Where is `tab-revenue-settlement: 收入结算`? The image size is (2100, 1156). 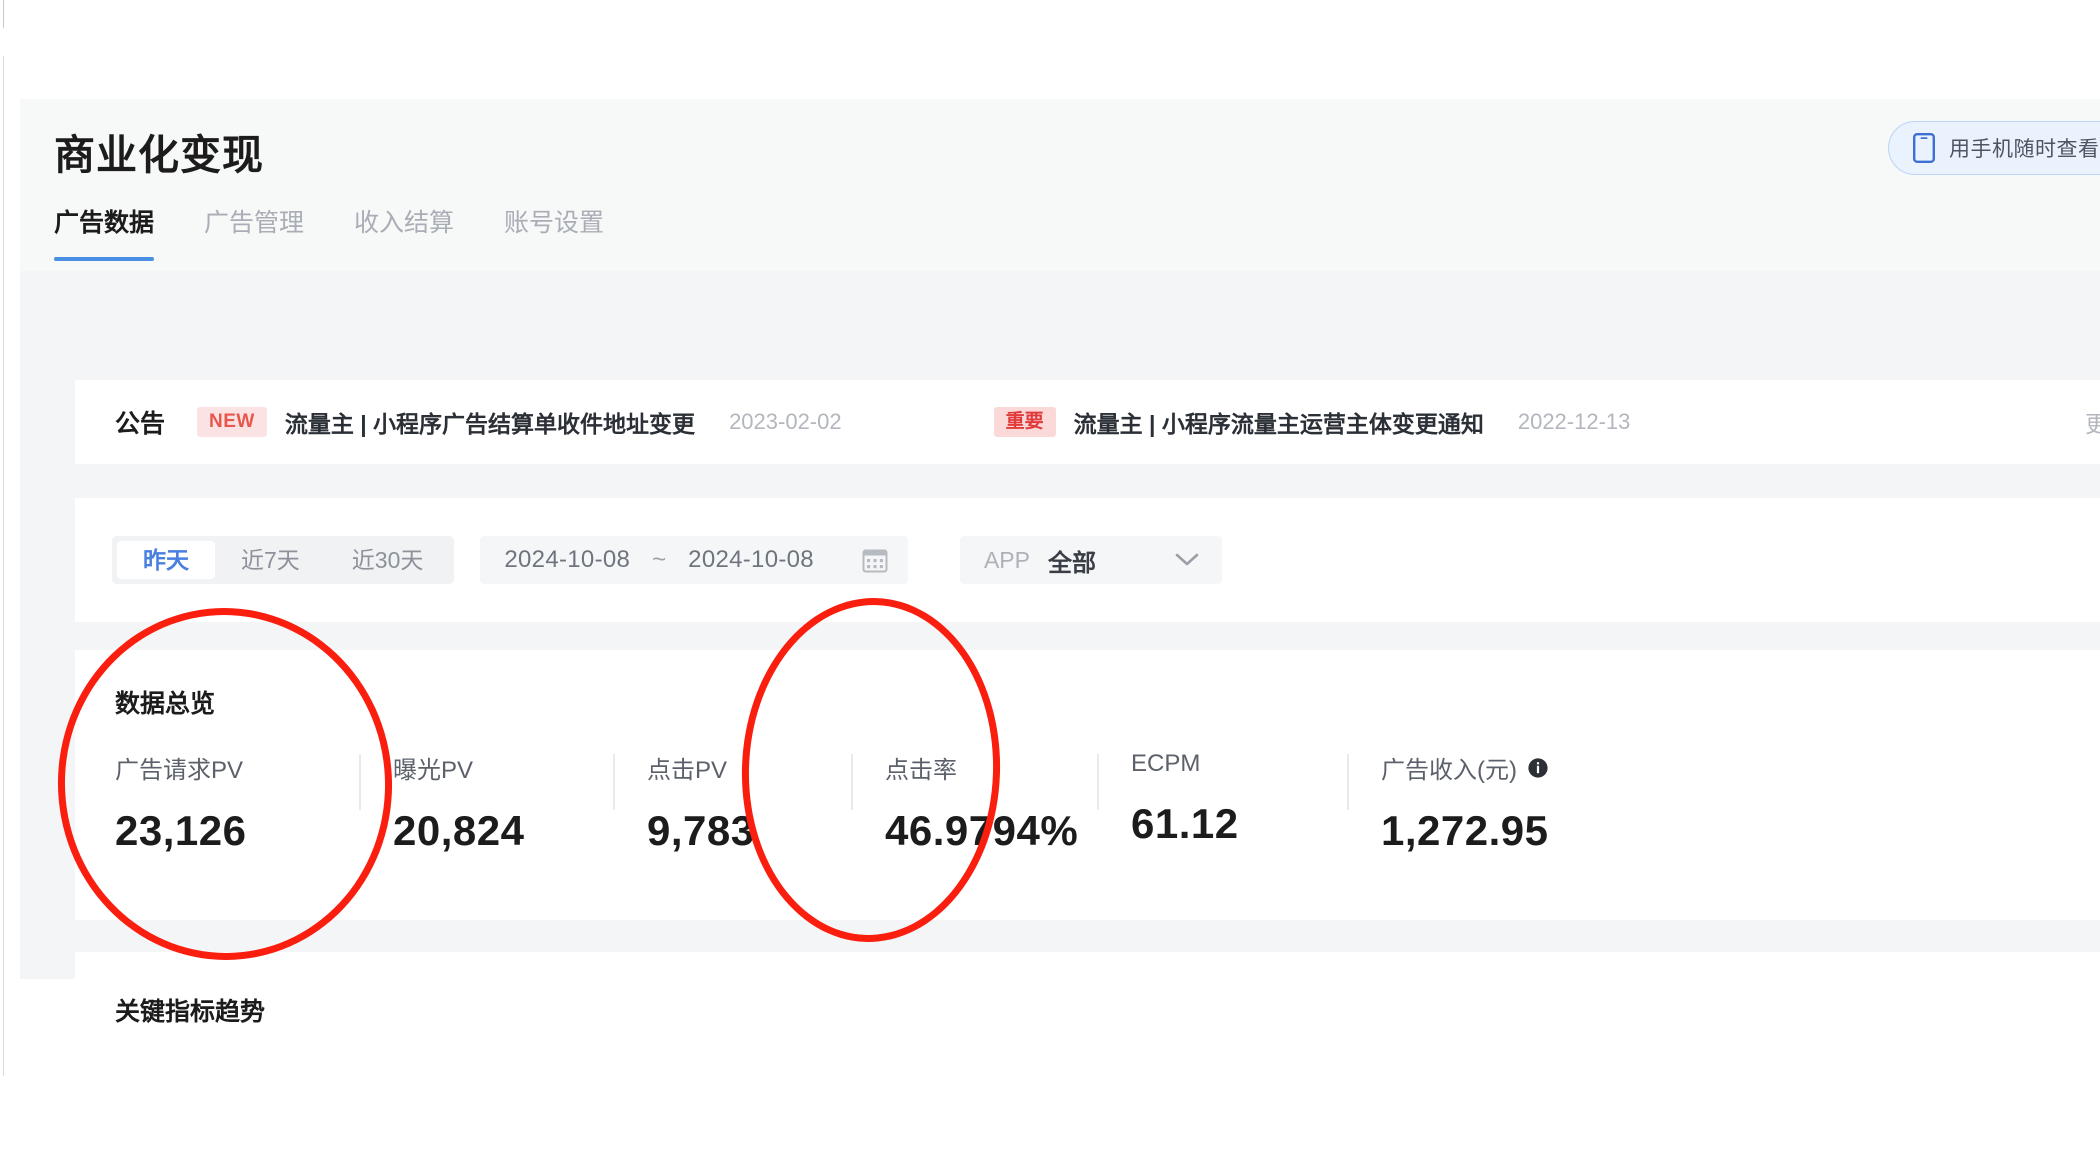 tab-revenue-settlement: 收入结算 is located at coordinates (418, 232).